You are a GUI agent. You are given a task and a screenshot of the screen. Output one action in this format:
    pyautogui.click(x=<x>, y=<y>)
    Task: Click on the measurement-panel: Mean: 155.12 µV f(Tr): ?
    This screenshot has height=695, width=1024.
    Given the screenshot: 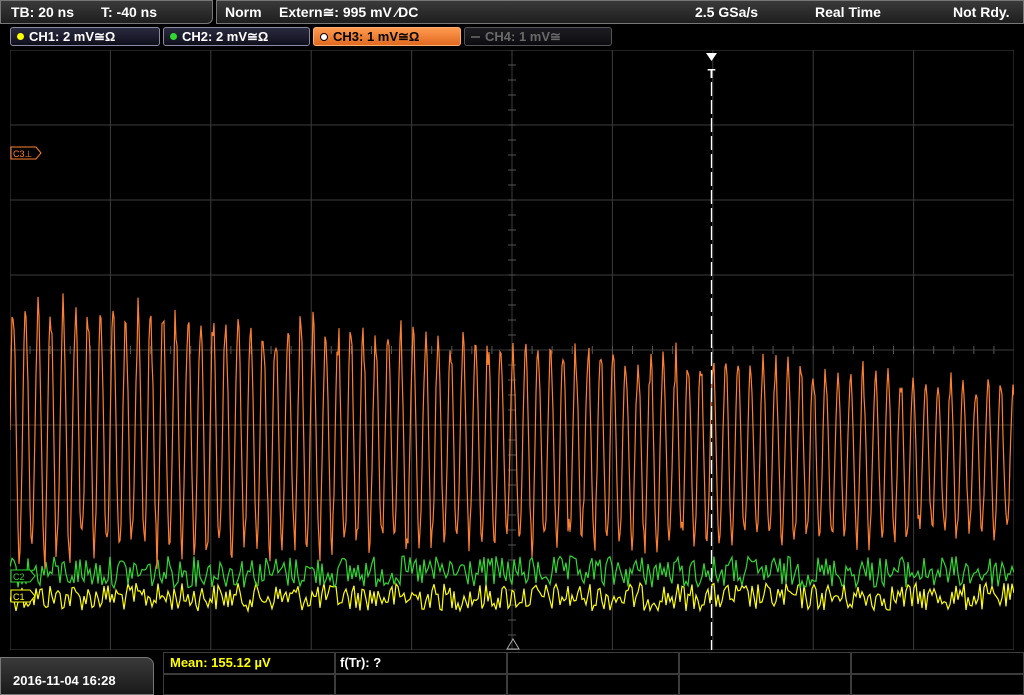 What is the action you would take?
    pyautogui.click(x=593, y=673)
    